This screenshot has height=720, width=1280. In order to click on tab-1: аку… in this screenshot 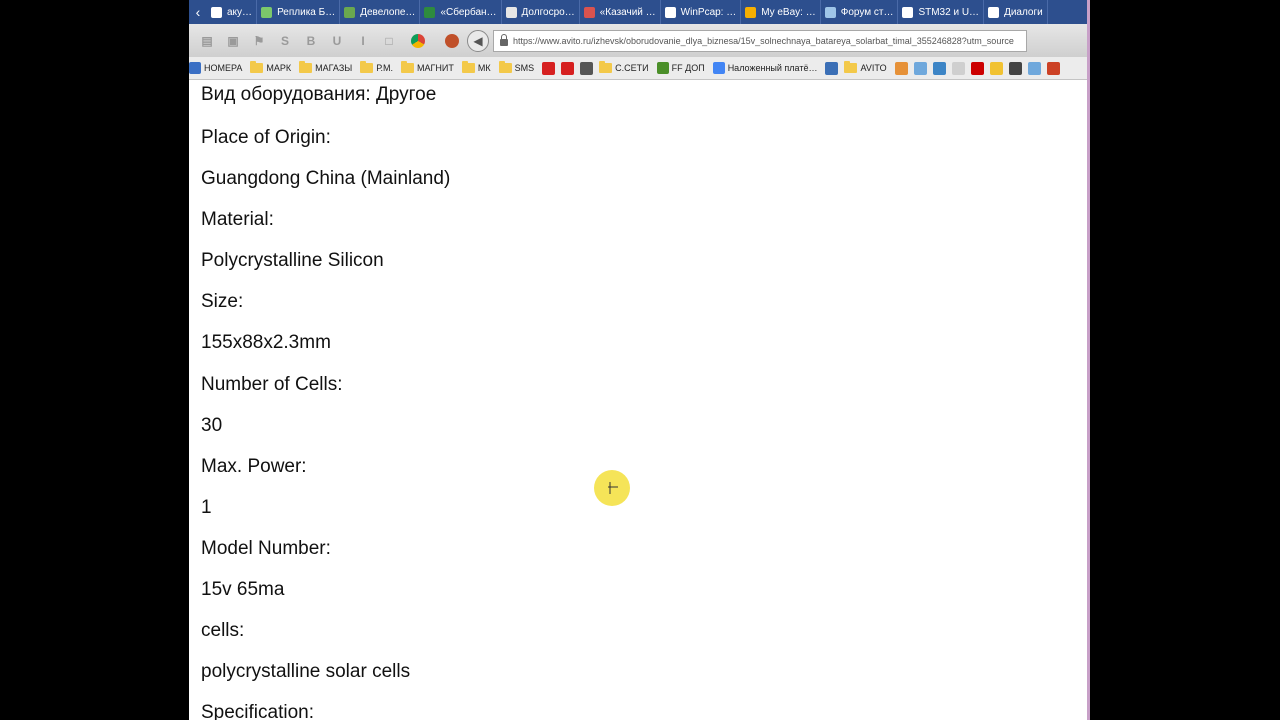, I will do `click(232, 12)`.